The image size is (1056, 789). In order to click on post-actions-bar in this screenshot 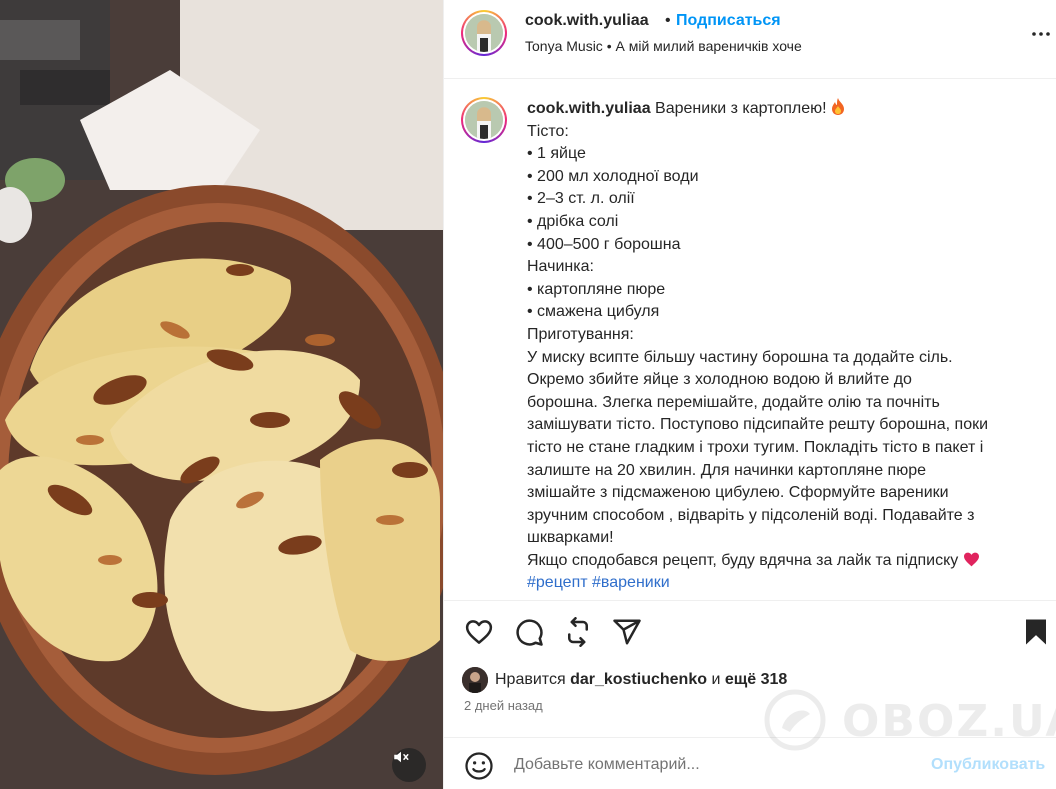, I will do `click(750, 632)`.